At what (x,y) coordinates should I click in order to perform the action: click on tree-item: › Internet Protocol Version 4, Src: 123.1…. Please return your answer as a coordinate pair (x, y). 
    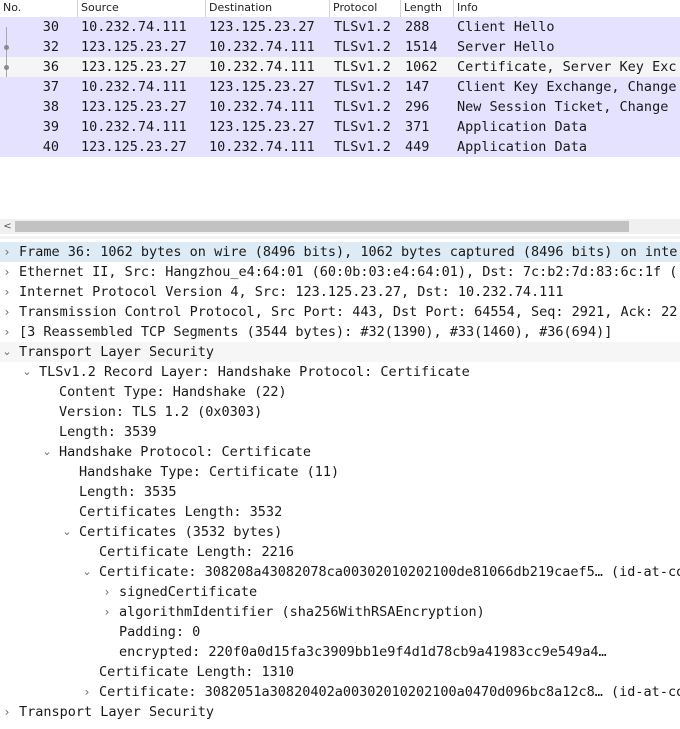
    Looking at the image, I should click on (340, 292).